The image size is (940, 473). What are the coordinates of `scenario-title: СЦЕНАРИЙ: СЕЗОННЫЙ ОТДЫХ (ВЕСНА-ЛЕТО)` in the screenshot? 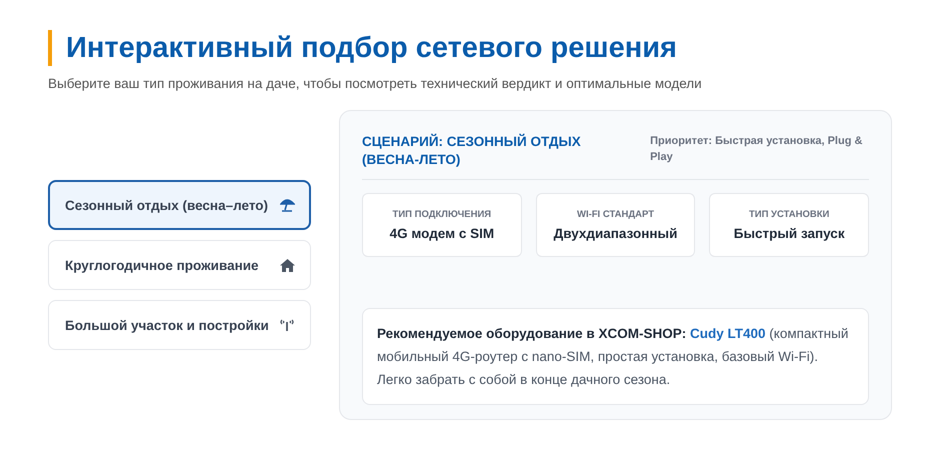 It's located at (472, 151).